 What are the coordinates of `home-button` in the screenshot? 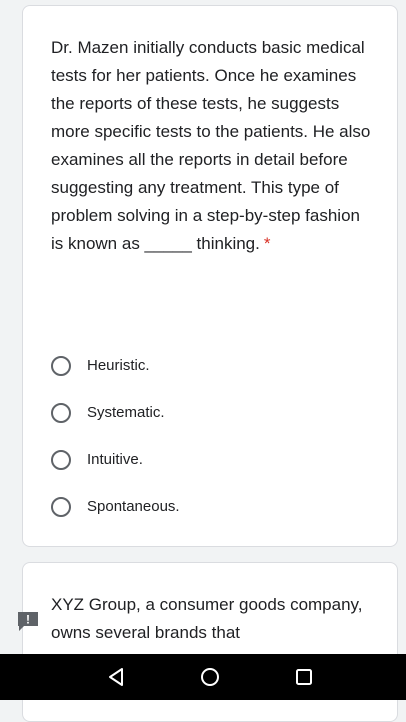 It's located at (210, 677).